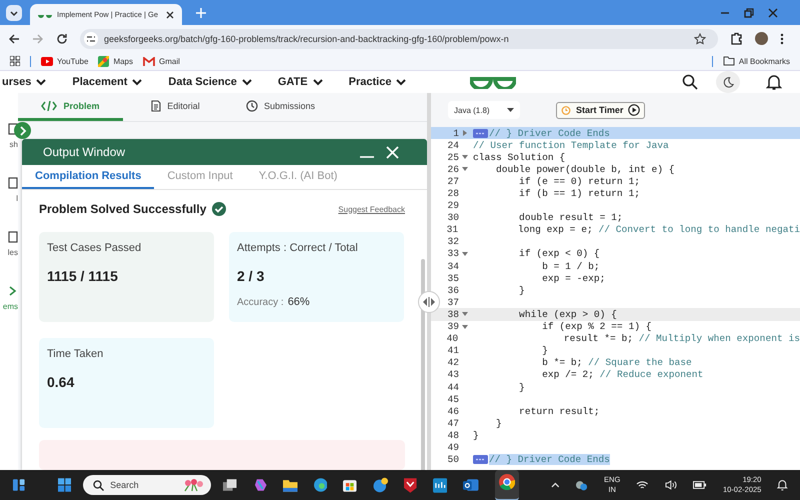  What do you see at coordinates (399, 38) in the screenshot?
I see `address-field: geeksforgeeks.org/batch/gfg-160-problems/track/recursion-and-backtracking-gfg-160/problem/powx-n` at bounding box center [399, 38].